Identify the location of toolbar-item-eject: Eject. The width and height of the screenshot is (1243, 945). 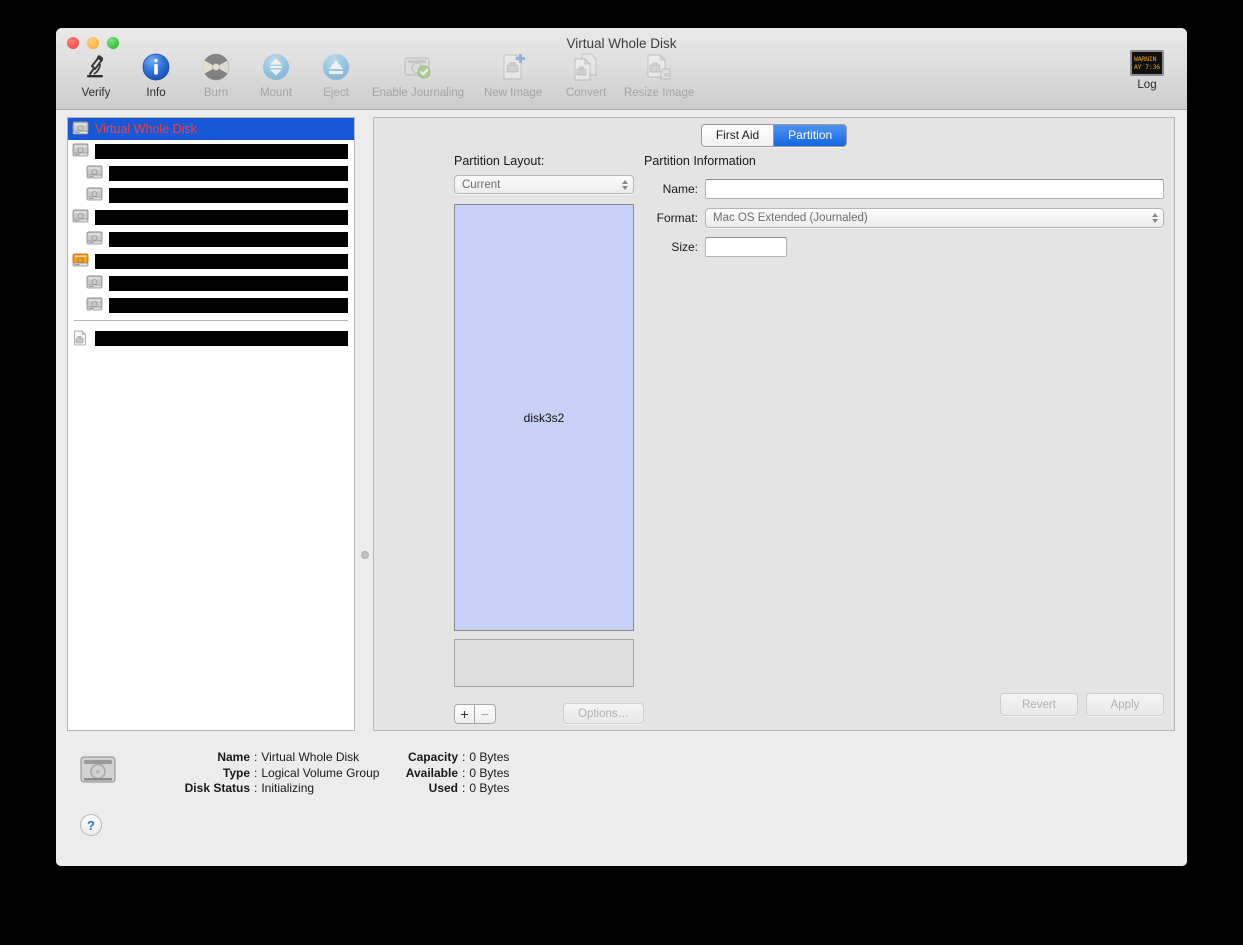
(336, 74).